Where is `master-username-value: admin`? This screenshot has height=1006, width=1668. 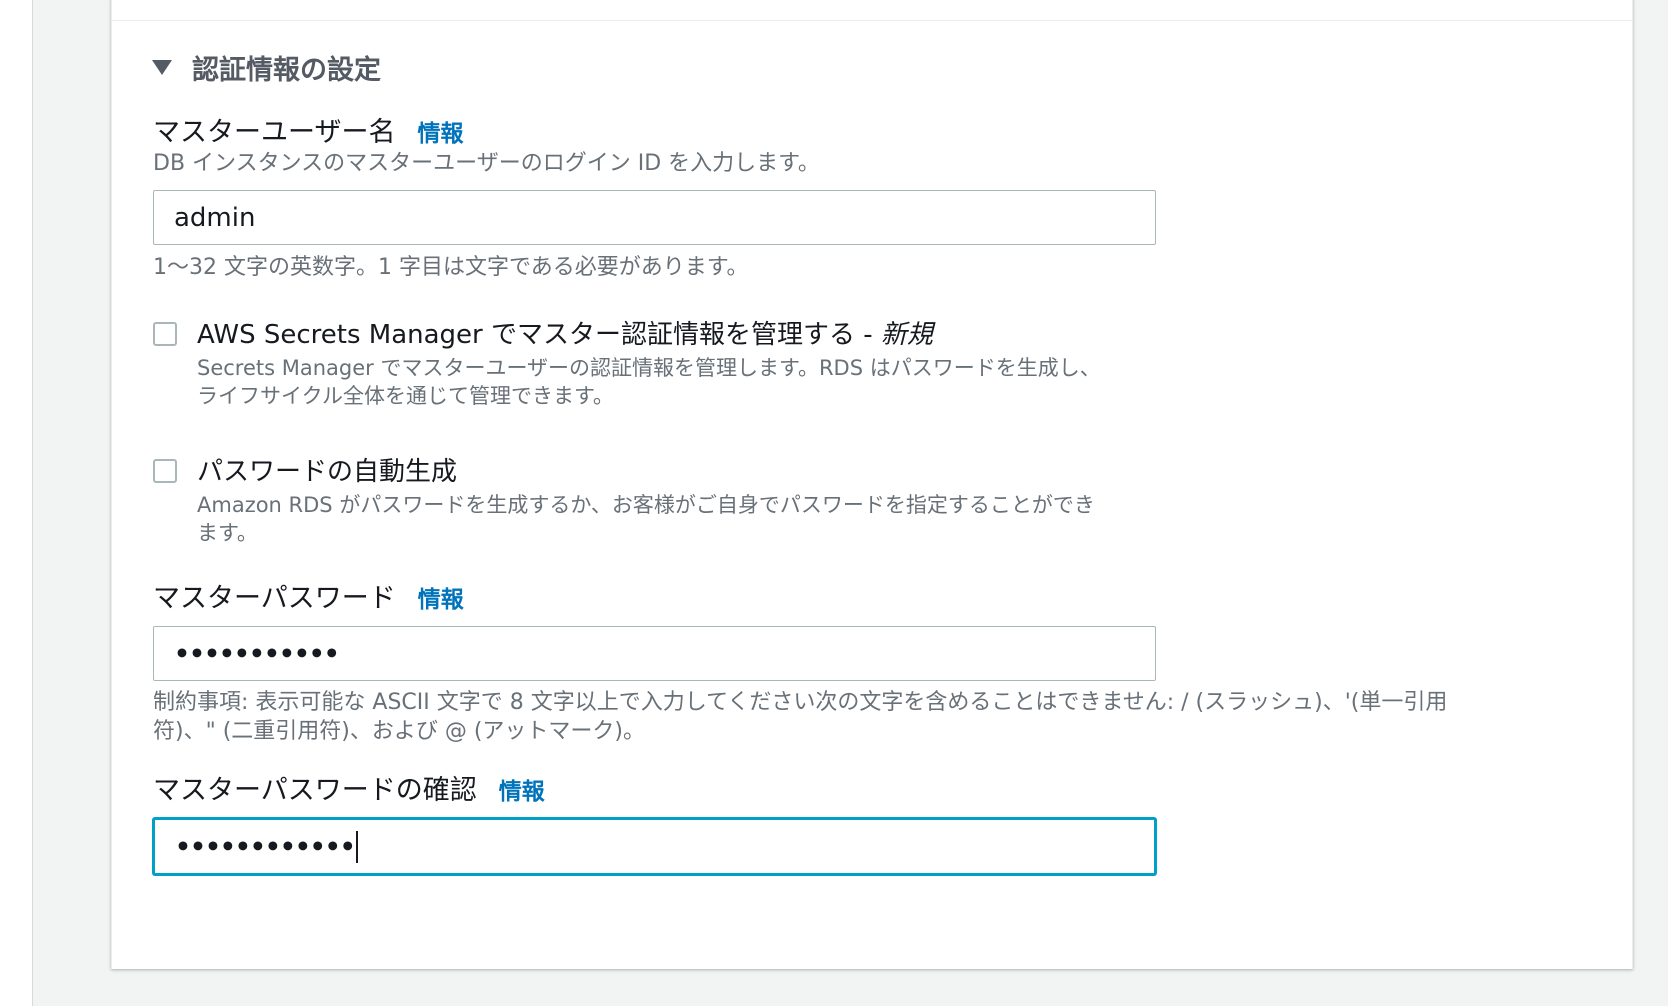 master-username-value: admin is located at coordinates (215, 217).